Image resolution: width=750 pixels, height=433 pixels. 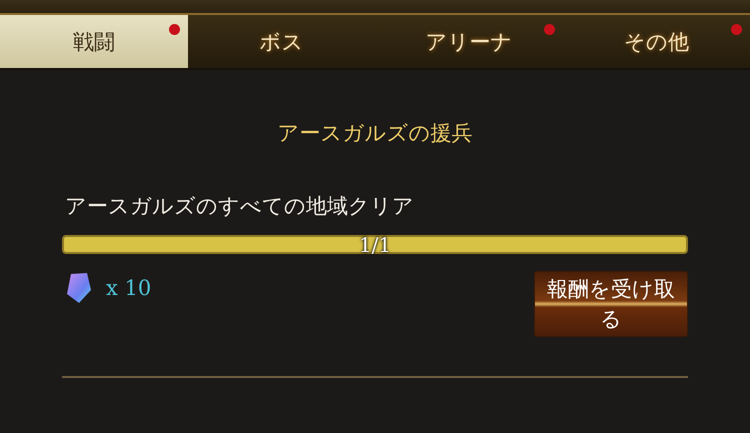 I want to click on quest-title: アースガルズの援兵, so click(x=375, y=133).